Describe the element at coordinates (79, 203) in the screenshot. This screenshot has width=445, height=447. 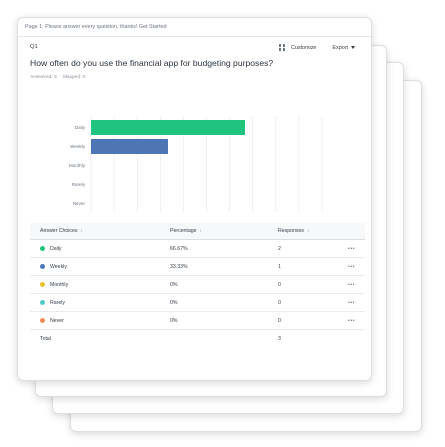
I see `category-label: Never` at that location.